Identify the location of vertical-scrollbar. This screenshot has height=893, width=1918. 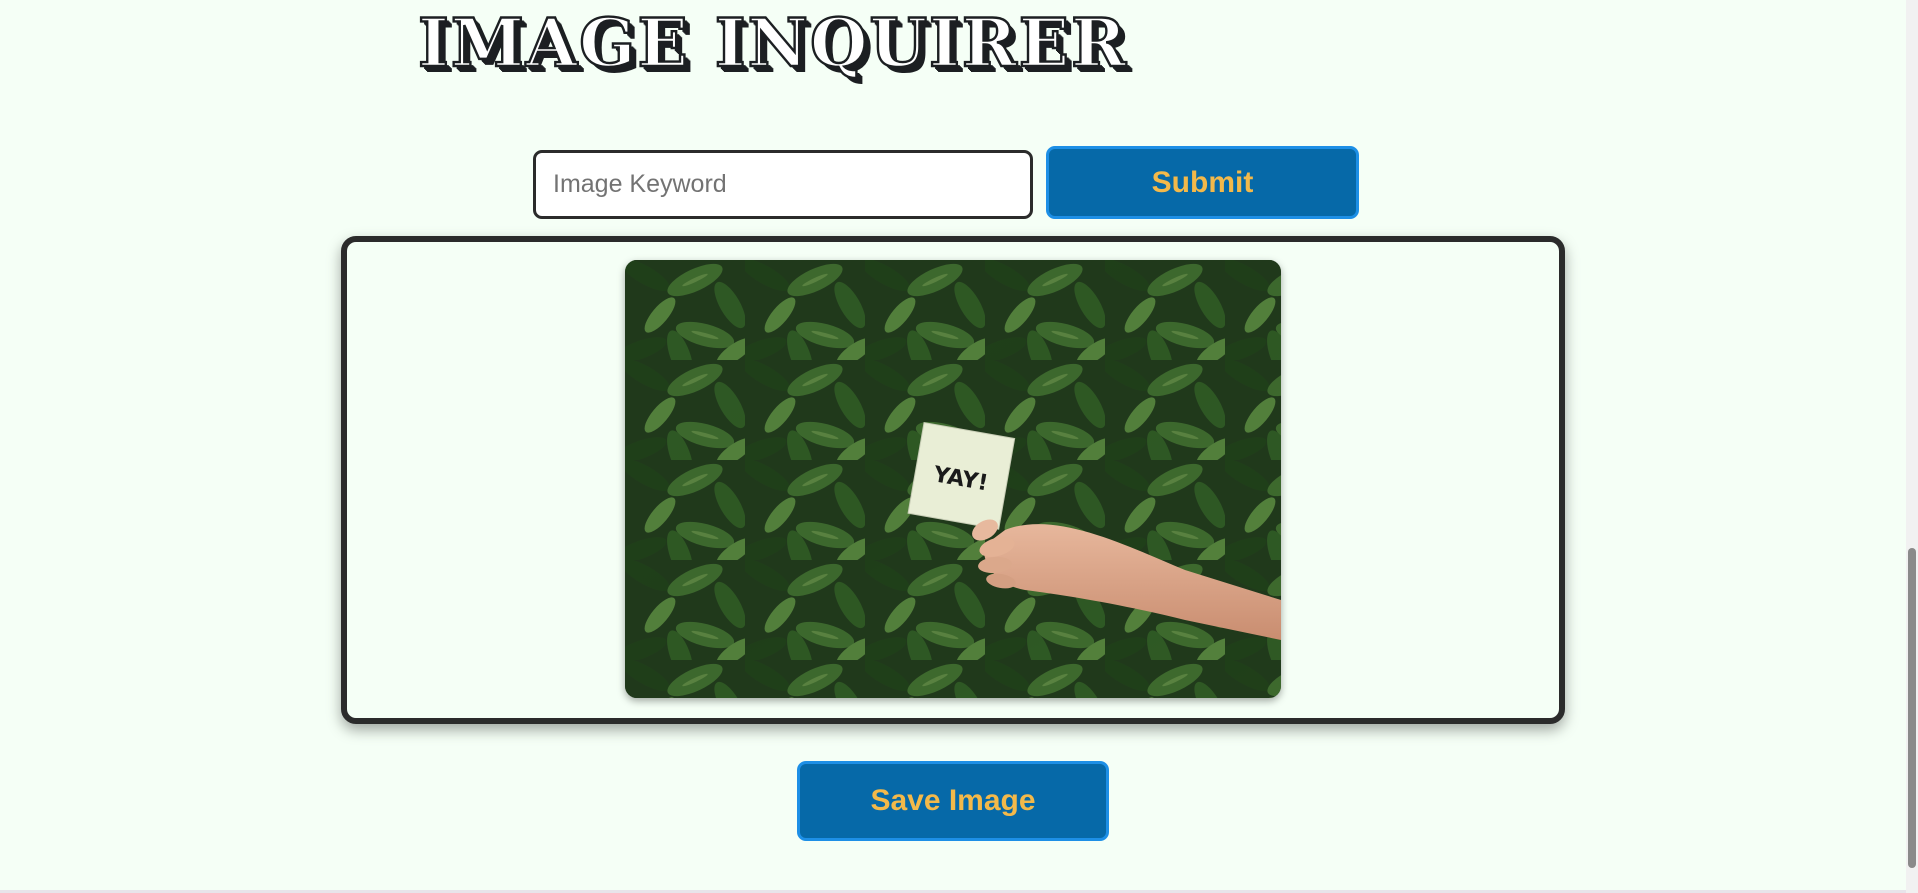
(1912, 446).